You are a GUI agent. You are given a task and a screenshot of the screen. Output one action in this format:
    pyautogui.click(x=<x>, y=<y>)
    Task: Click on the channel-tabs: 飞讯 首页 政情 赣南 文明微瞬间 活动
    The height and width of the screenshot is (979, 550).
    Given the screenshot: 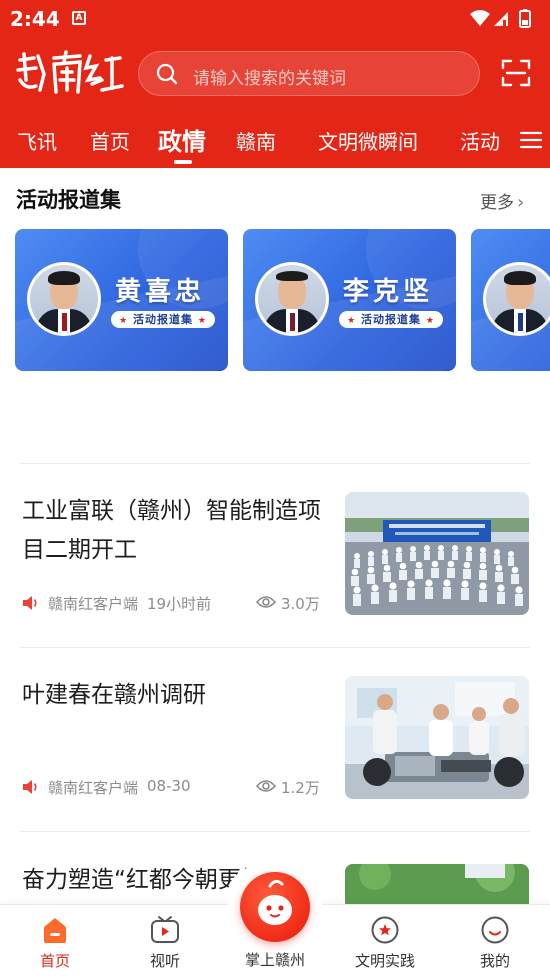 What is the action you would take?
    pyautogui.click(x=275, y=141)
    